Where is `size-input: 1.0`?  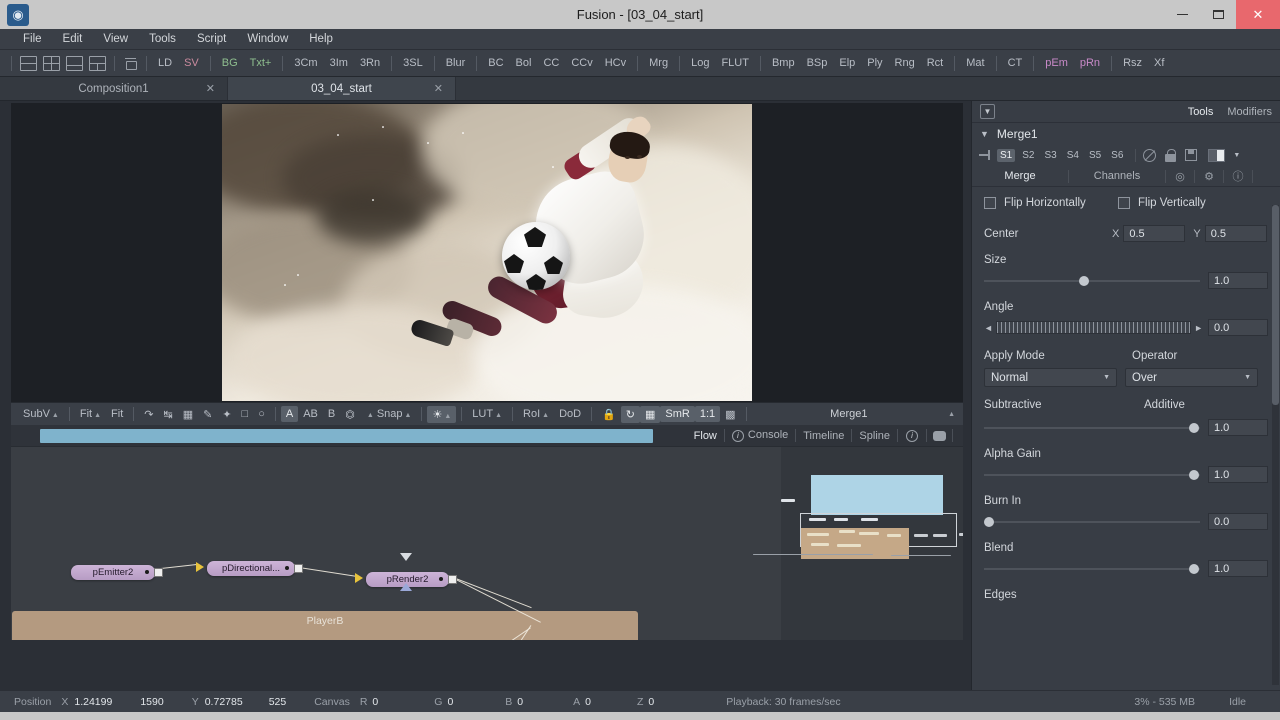 size-input: 1.0 is located at coordinates (1238, 280).